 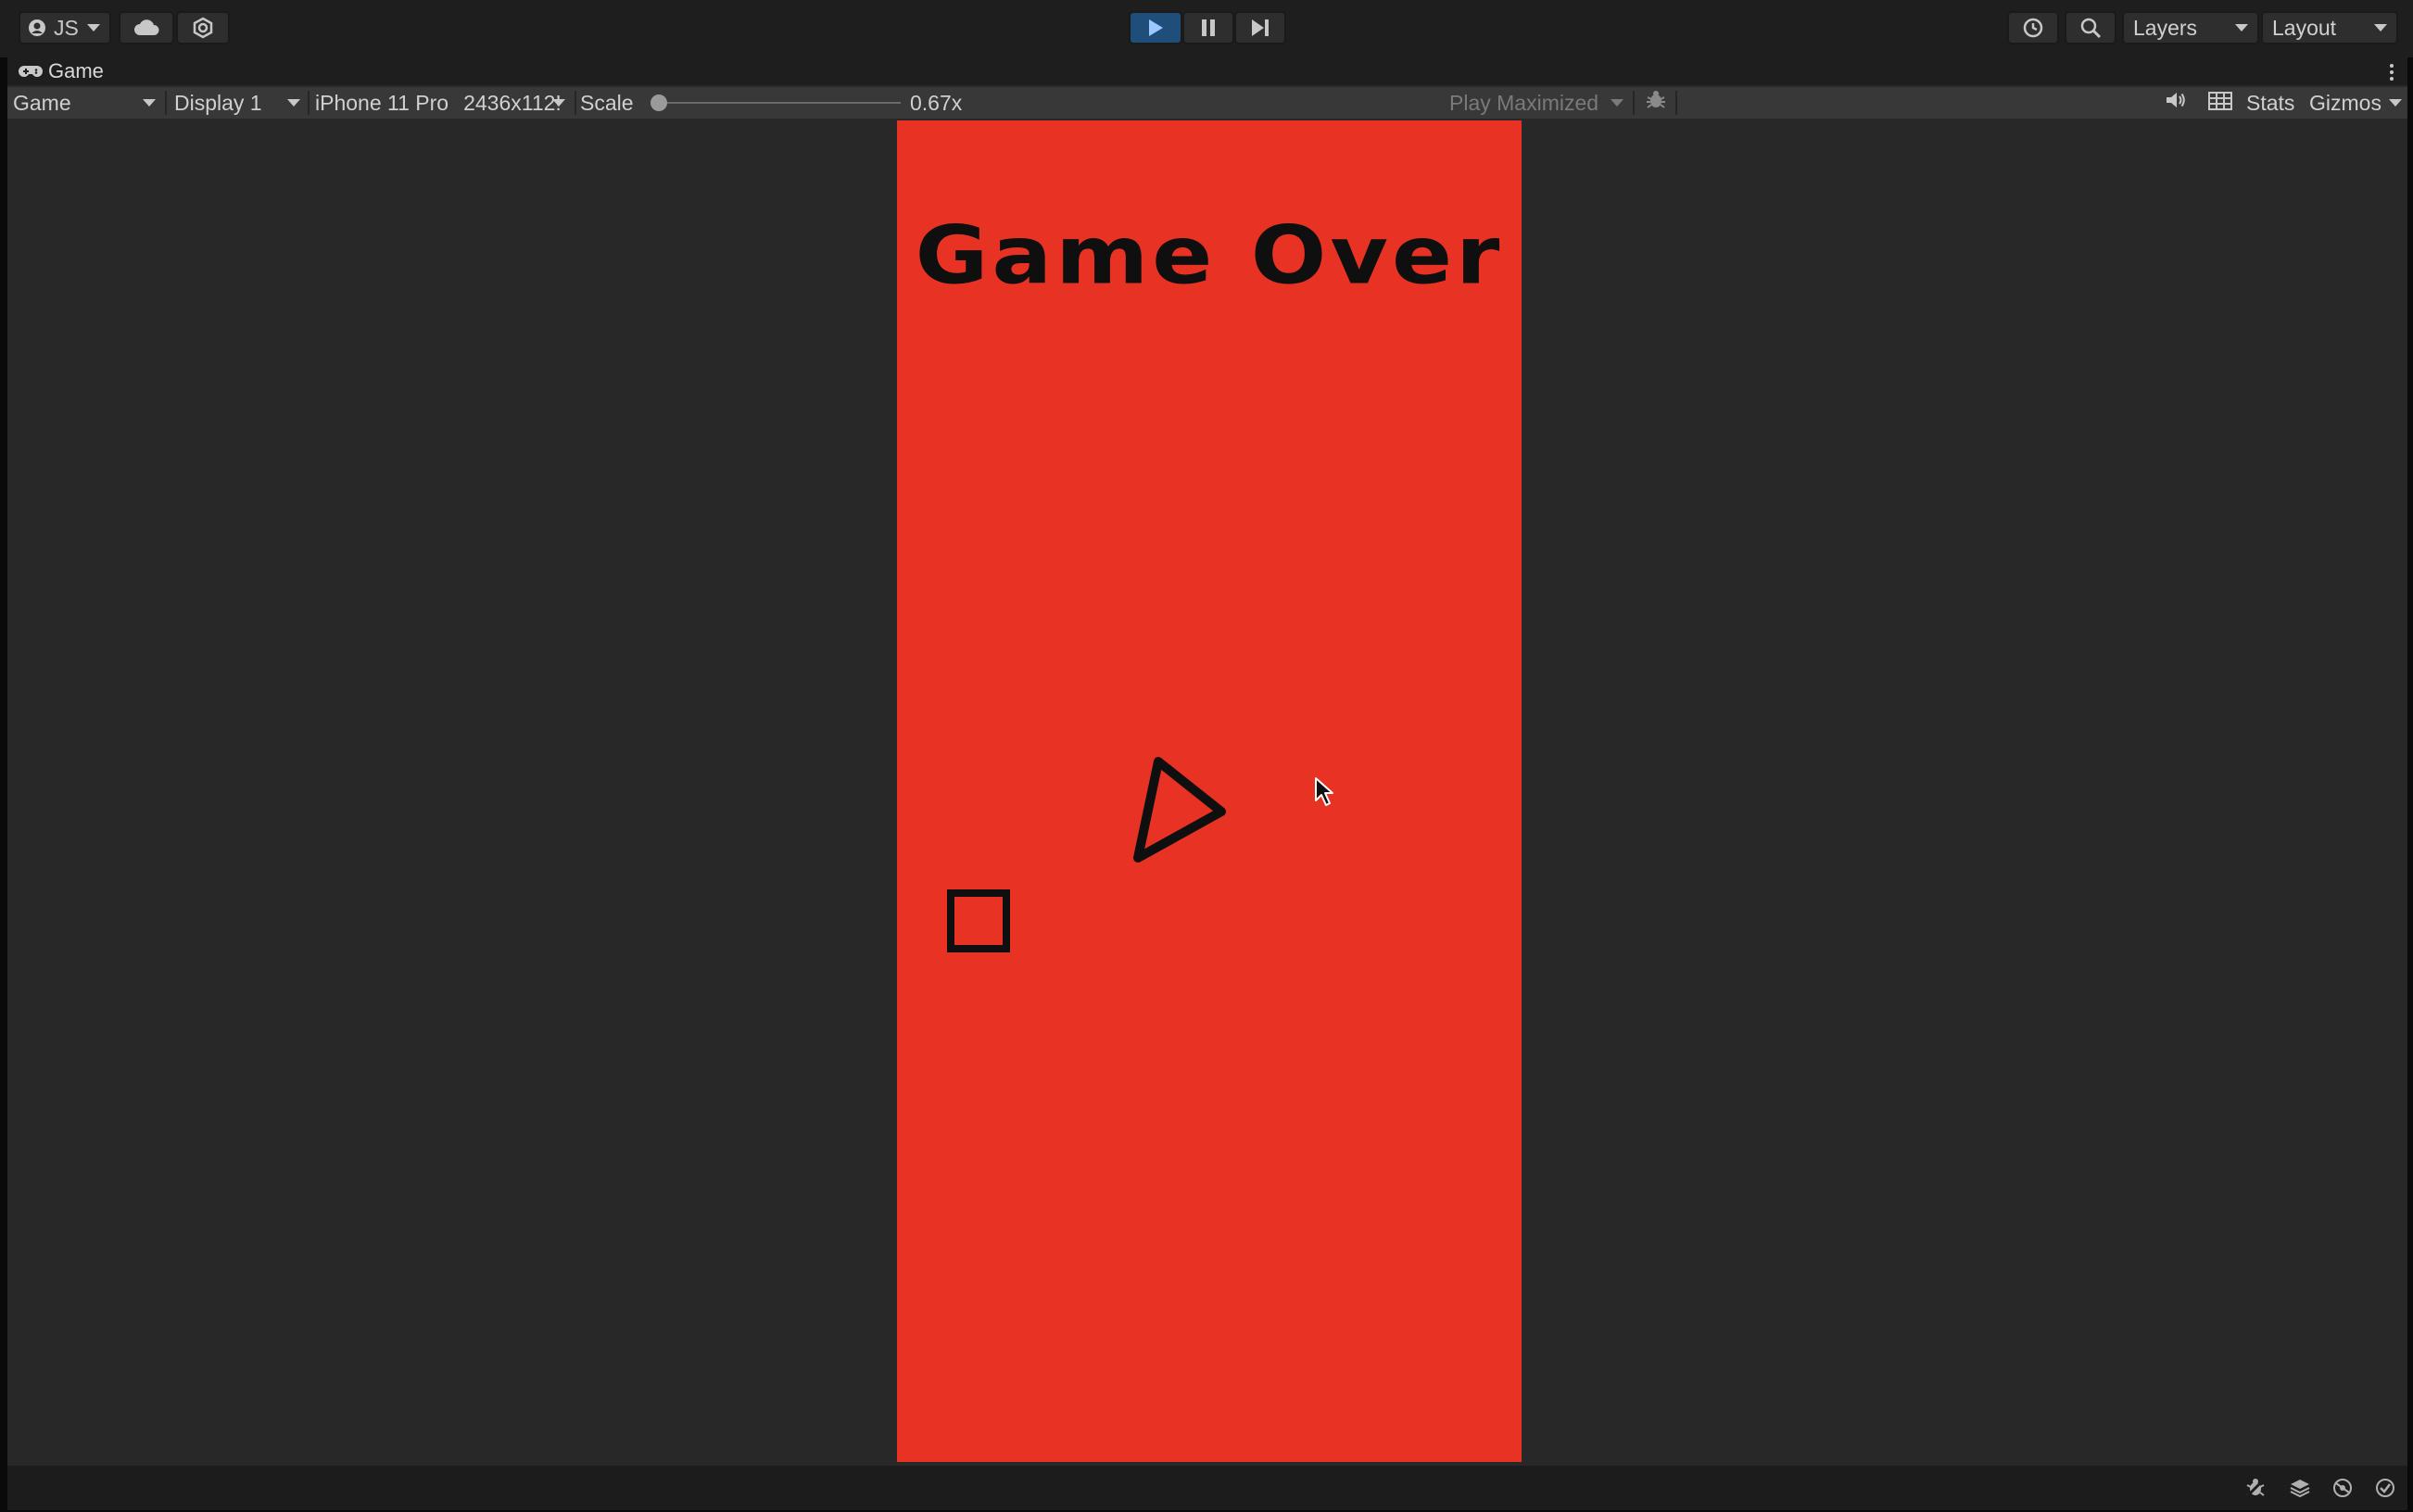 I want to click on step-button, so click(x=1260, y=27).